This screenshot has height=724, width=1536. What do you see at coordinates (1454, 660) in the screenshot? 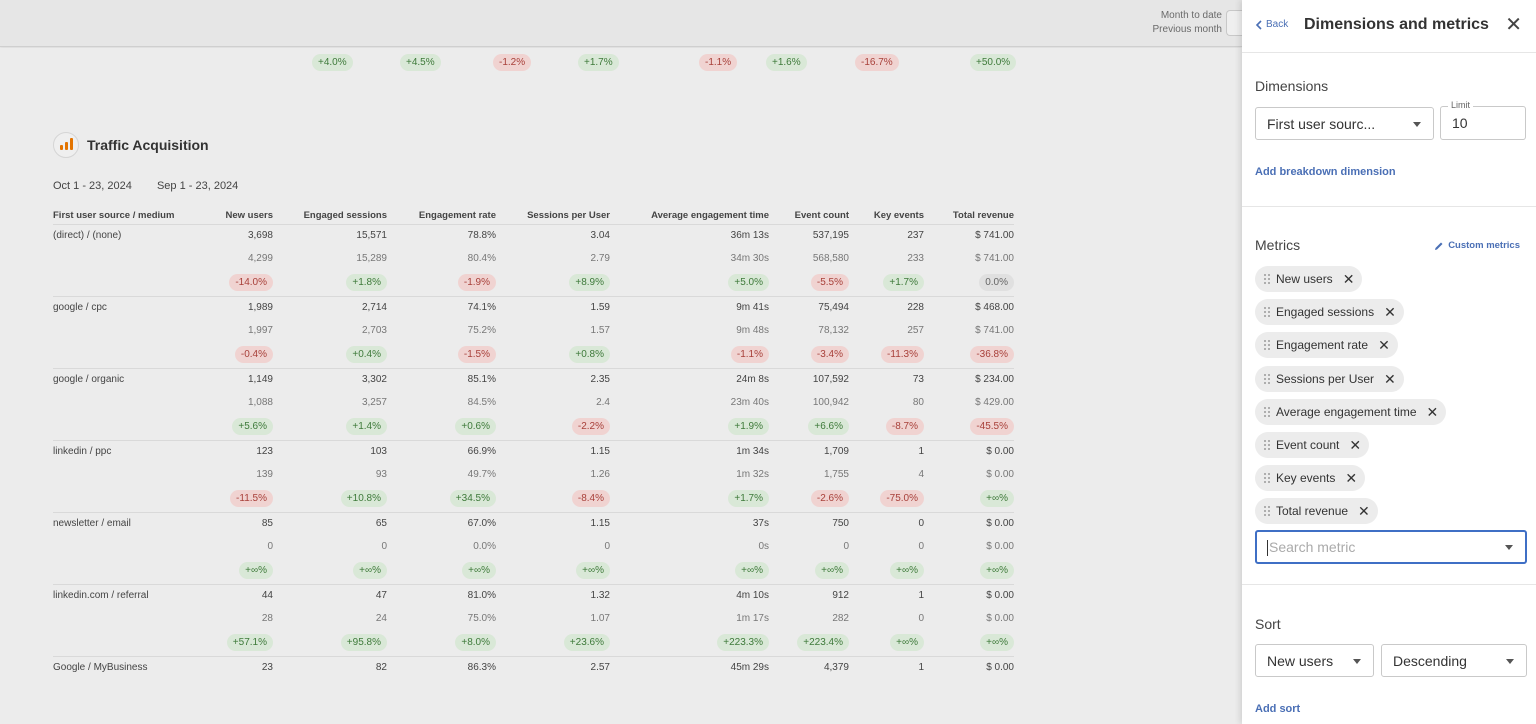
I see `sort-order-select: Descending` at bounding box center [1454, 660].